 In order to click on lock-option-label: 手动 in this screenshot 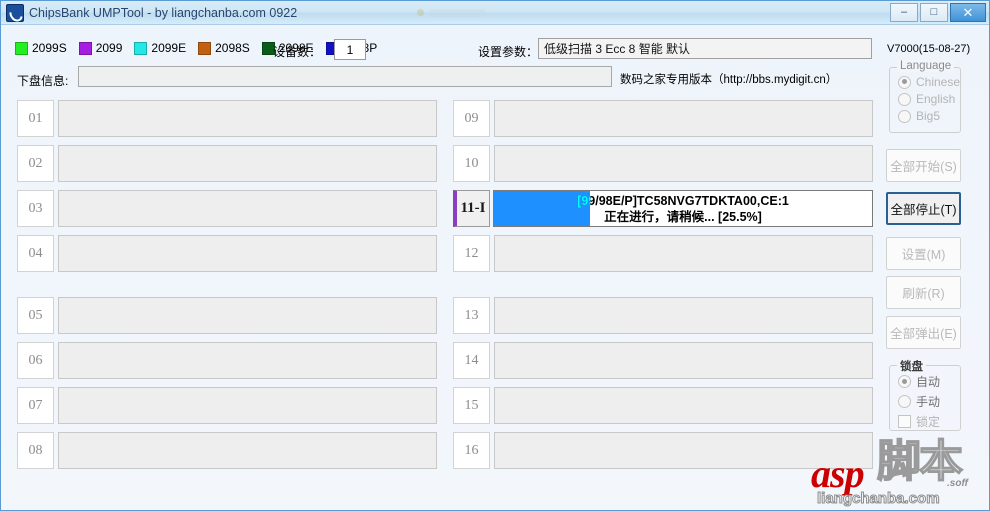, I will do `click(928, 402)`.